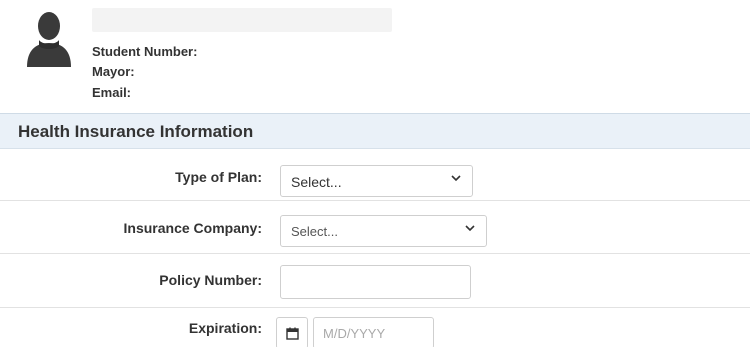 This screenshot has height=347, width=750. What do you see at coordinates (242, 20) in the screenshot?
I see `redacted-student-name` at bounding box center [242, 20].